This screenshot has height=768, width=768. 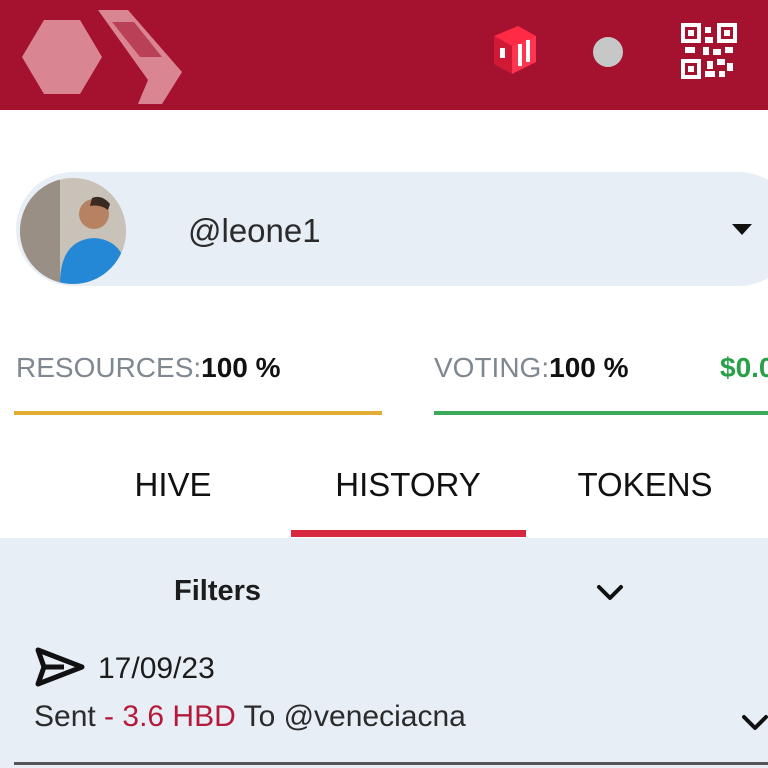 I want to click on transaction-summary: Sent - 3.6 HBD To @veneciacna, so click(x=250, y=717).